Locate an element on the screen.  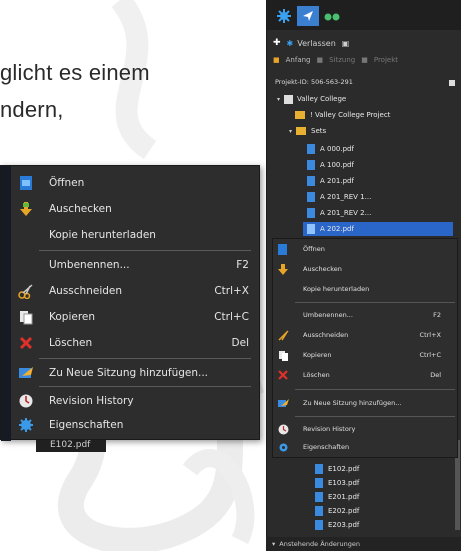
tree-item-file: E102.pdf is located at coordinates (380, 469).